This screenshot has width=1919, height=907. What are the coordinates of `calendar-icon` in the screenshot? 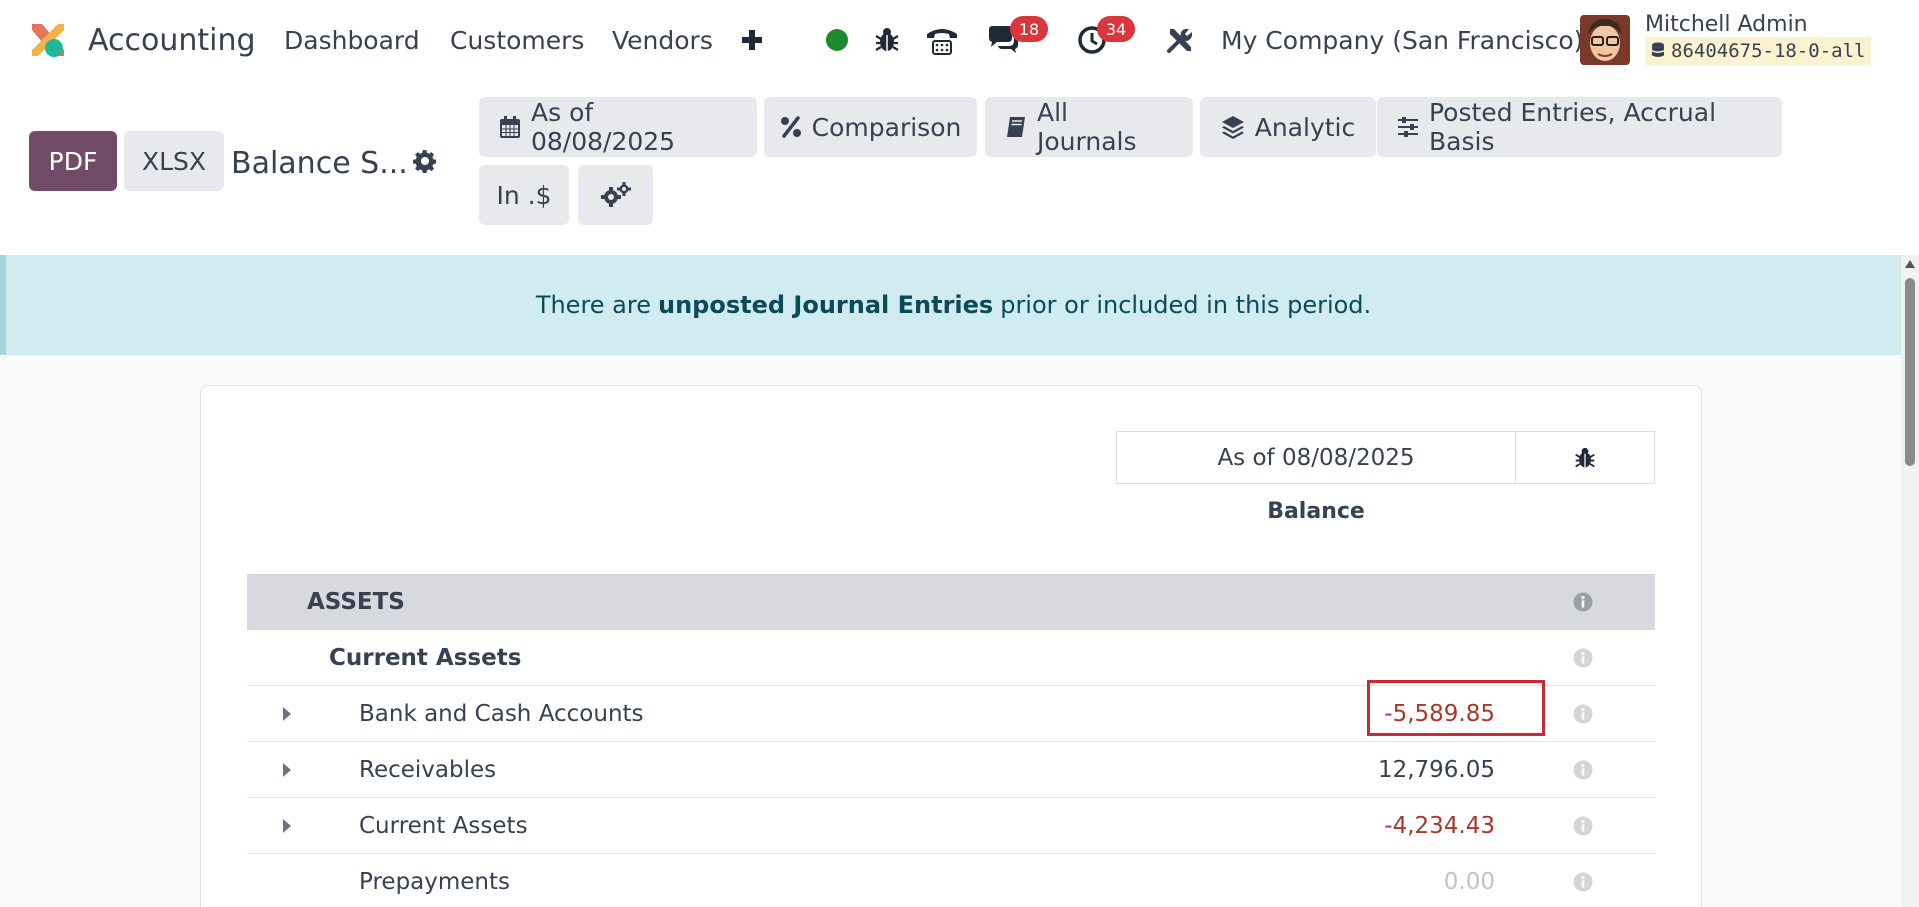 It's located at (510, 127).